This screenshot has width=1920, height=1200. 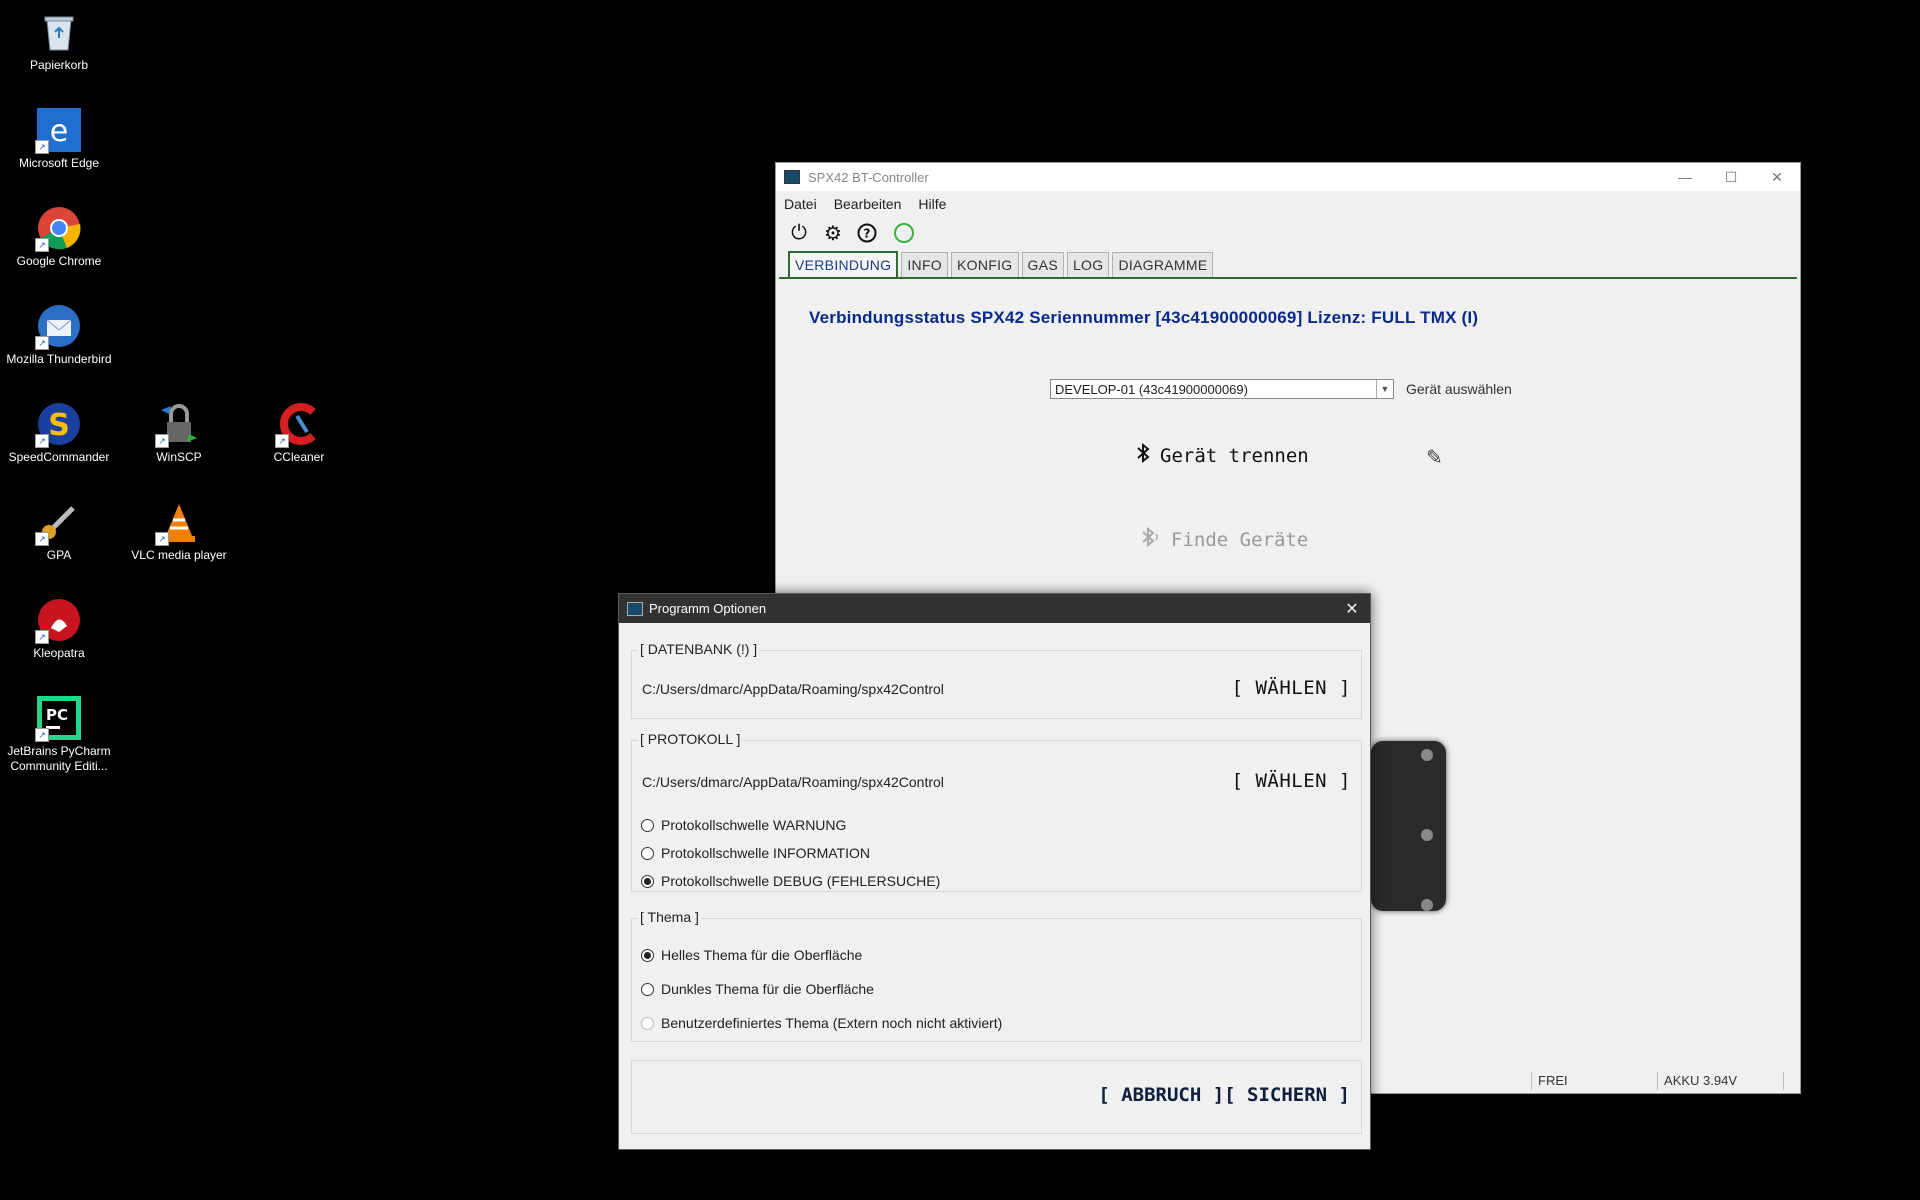 I want to click on desktop-icon-chrome: ↗ Google Chrome, so click(x=59, y=232).